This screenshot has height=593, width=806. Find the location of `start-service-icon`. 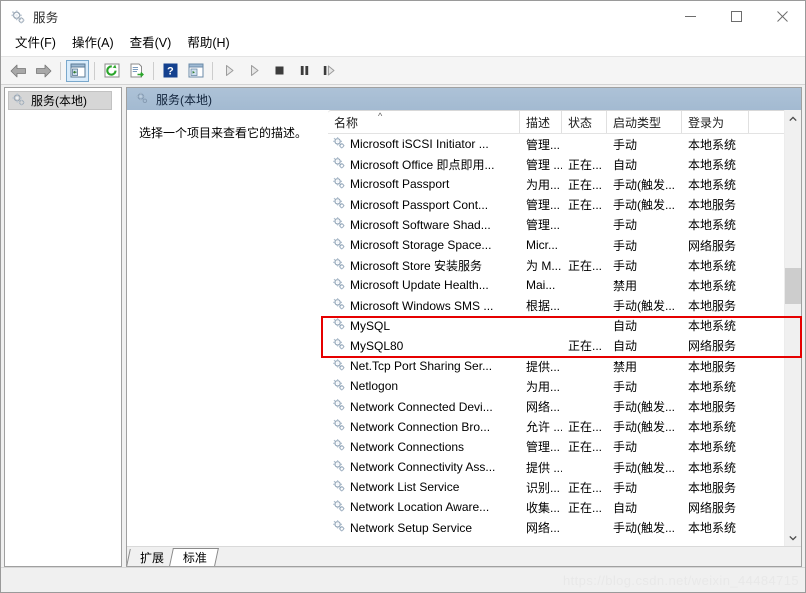

start-service-icon is located at coordinates (229, 71).